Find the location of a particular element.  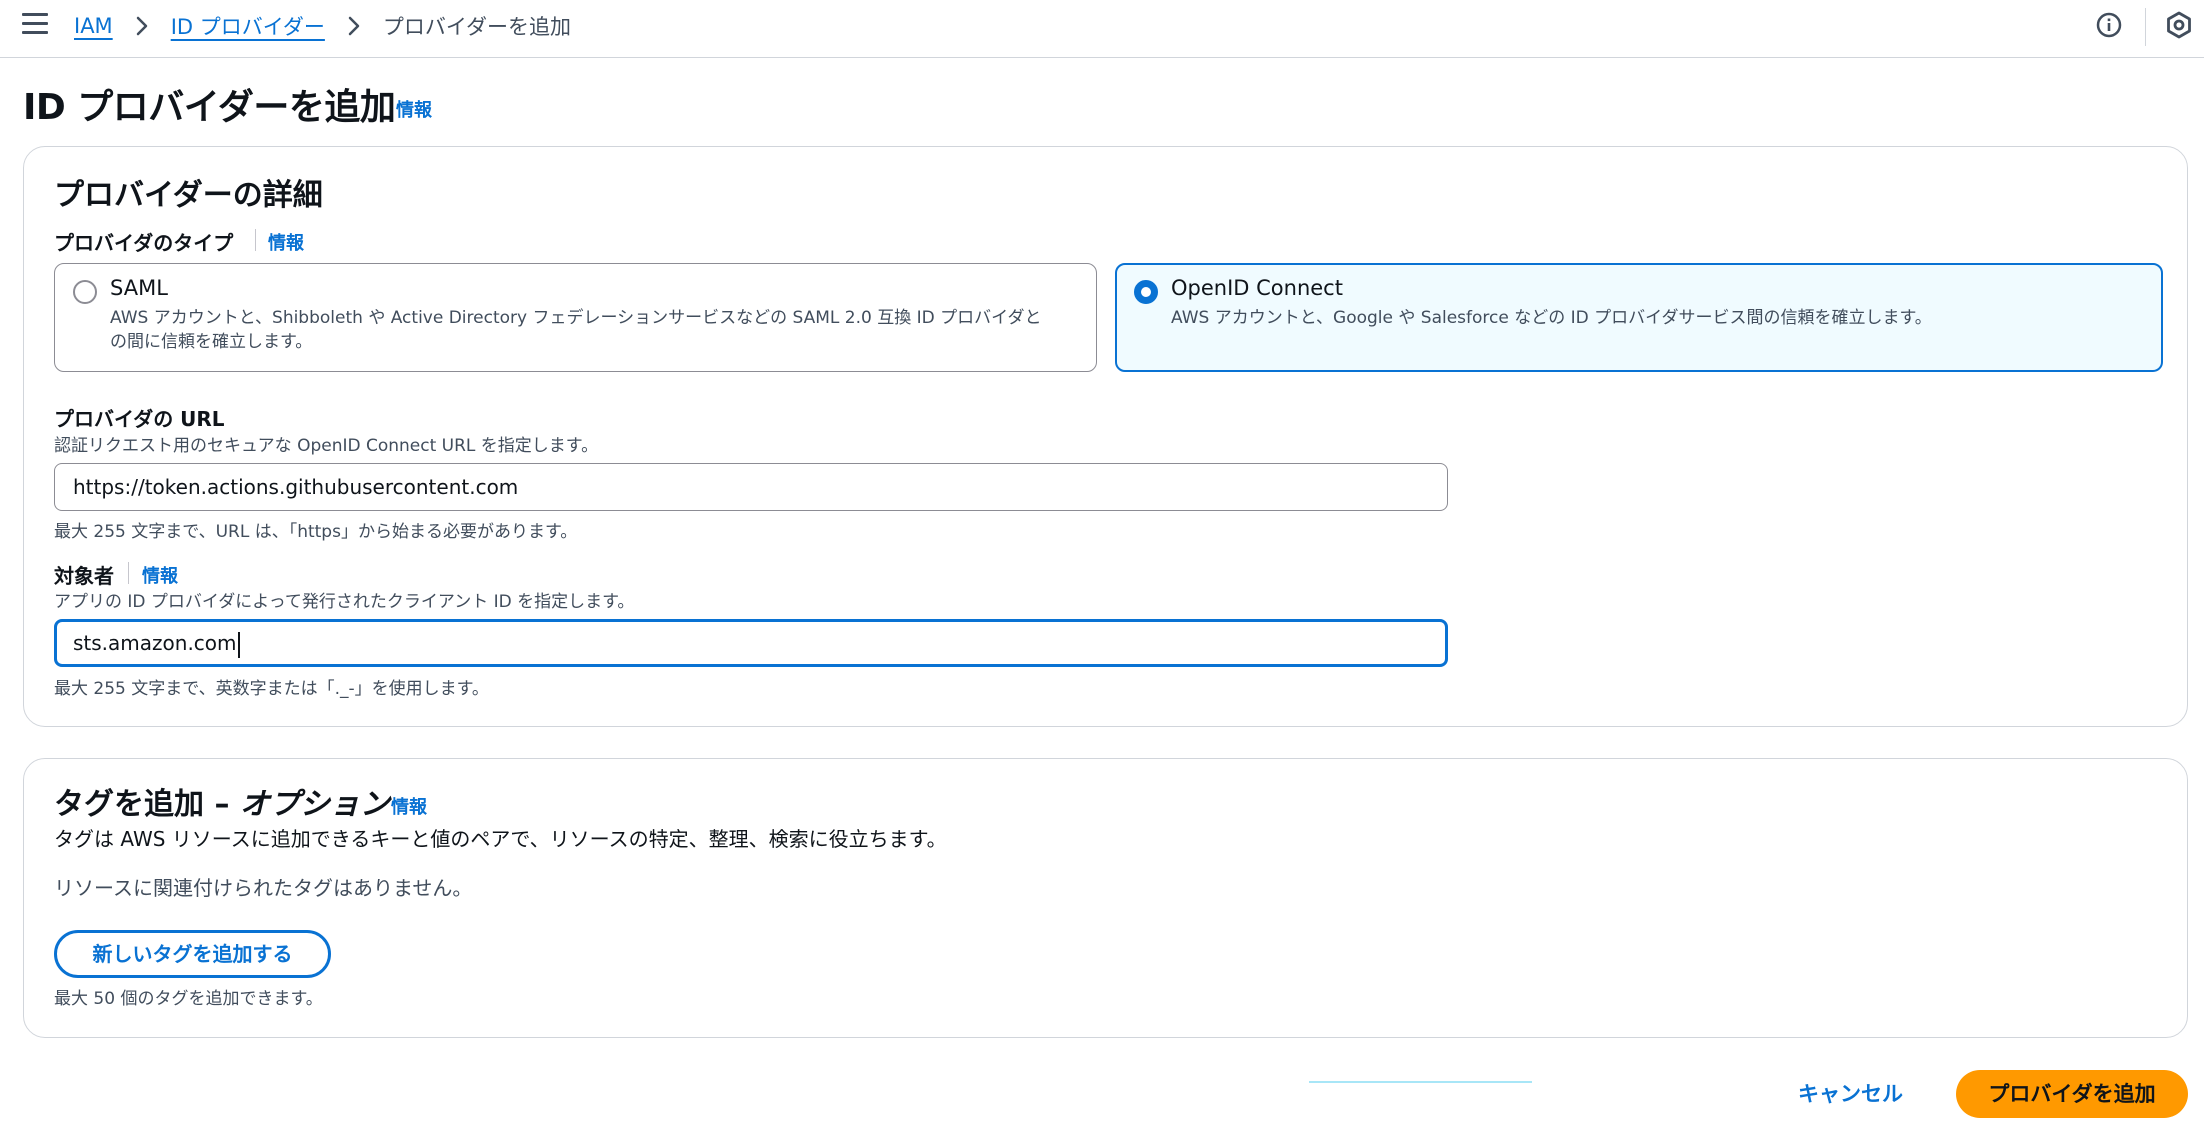

audience-input-value: sts.amazon.com is located at coordinates (155, 643).